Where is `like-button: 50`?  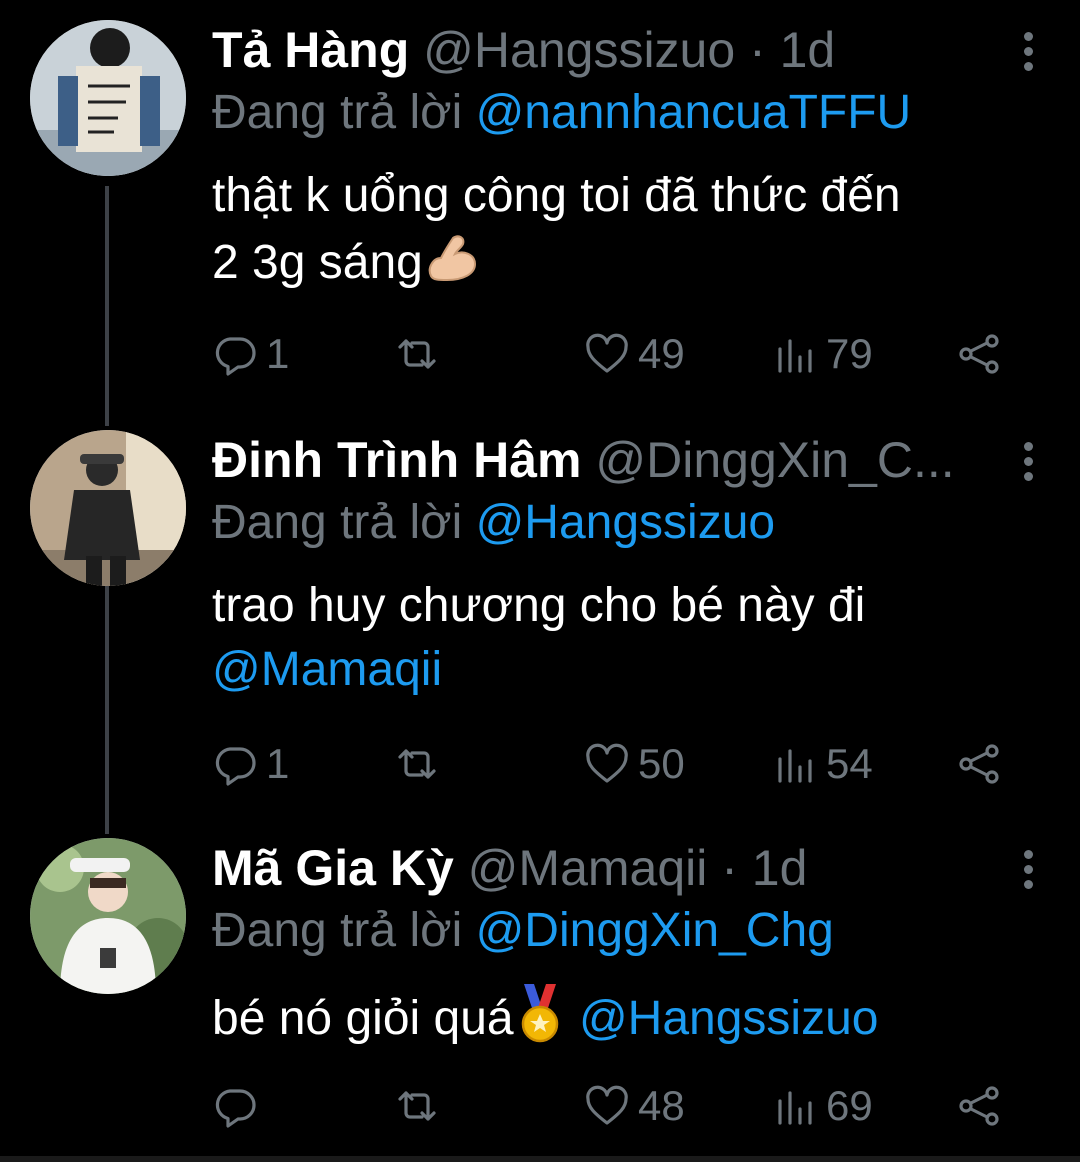
like-button: 50 is located at coordinates (634, 764).